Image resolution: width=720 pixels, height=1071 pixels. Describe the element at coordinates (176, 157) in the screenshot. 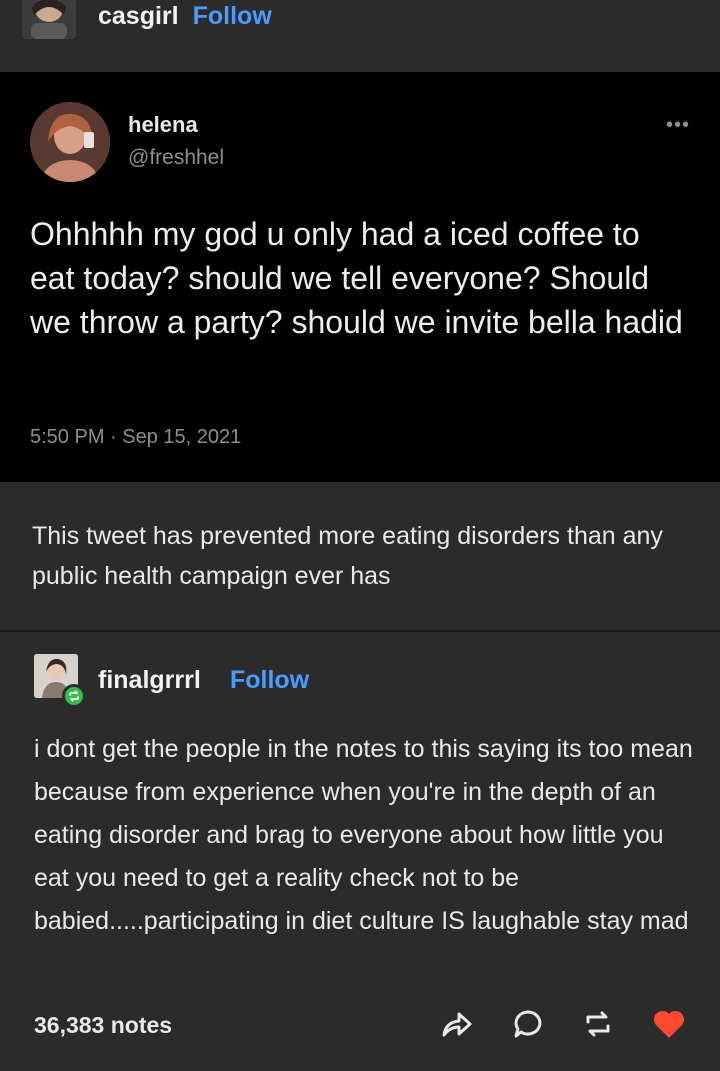

I see `tweet-author-handle: @freshhel` at that location.